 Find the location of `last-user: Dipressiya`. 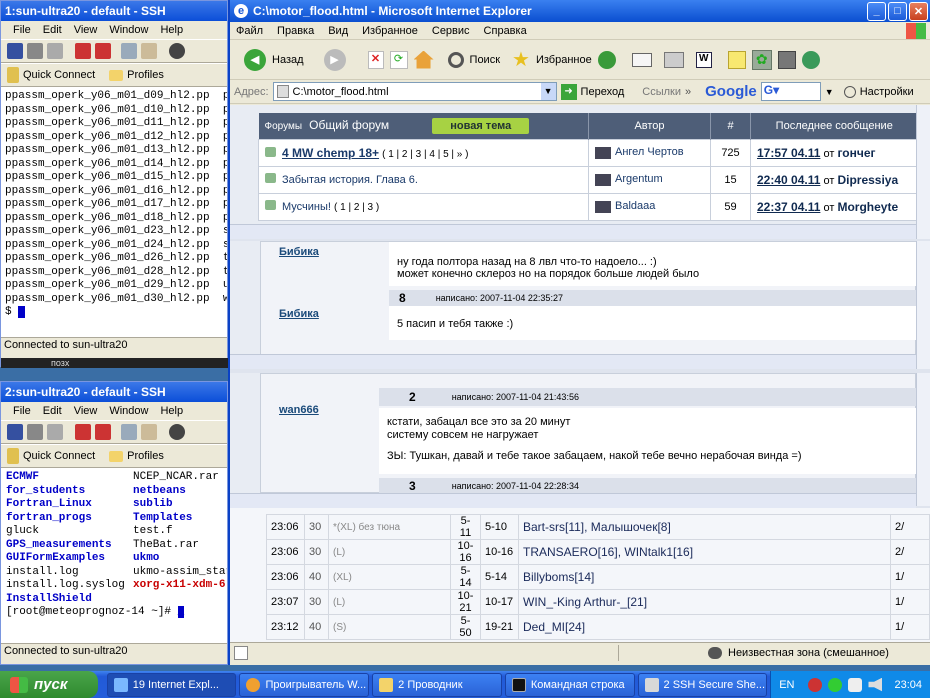

last-user: Dipressiya is located at coordinates (867, 180).